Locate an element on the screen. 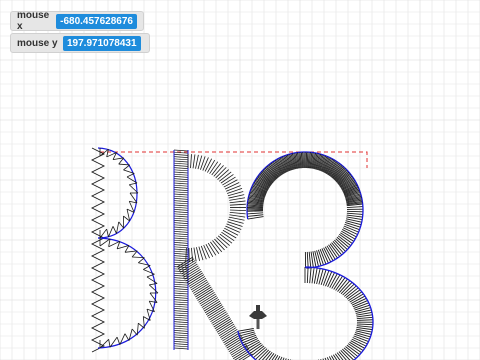 Image resolution: width=480 pixels, height=360 pixels. mouse-x-monitor: mouse x -680.457628676 is located at coordinates (77, 21).